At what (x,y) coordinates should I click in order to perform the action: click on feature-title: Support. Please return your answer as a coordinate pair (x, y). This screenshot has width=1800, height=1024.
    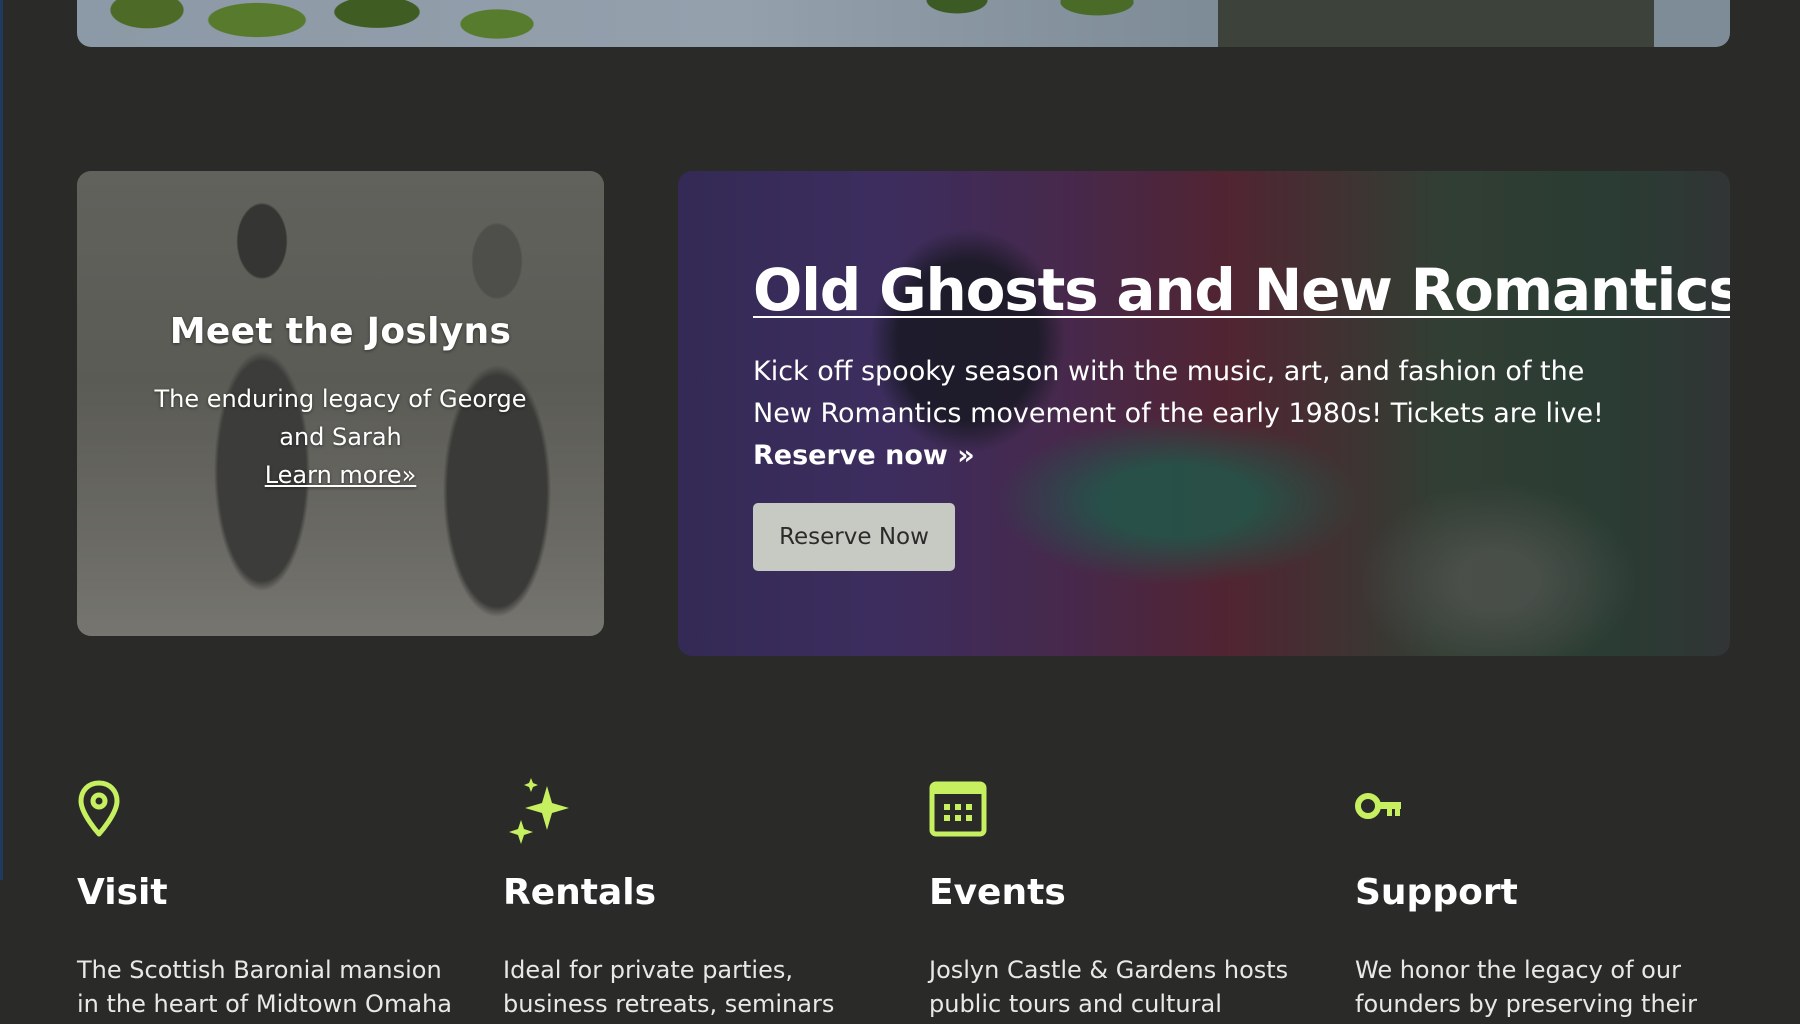
    Looking at the image, I should click on (1436, 892).